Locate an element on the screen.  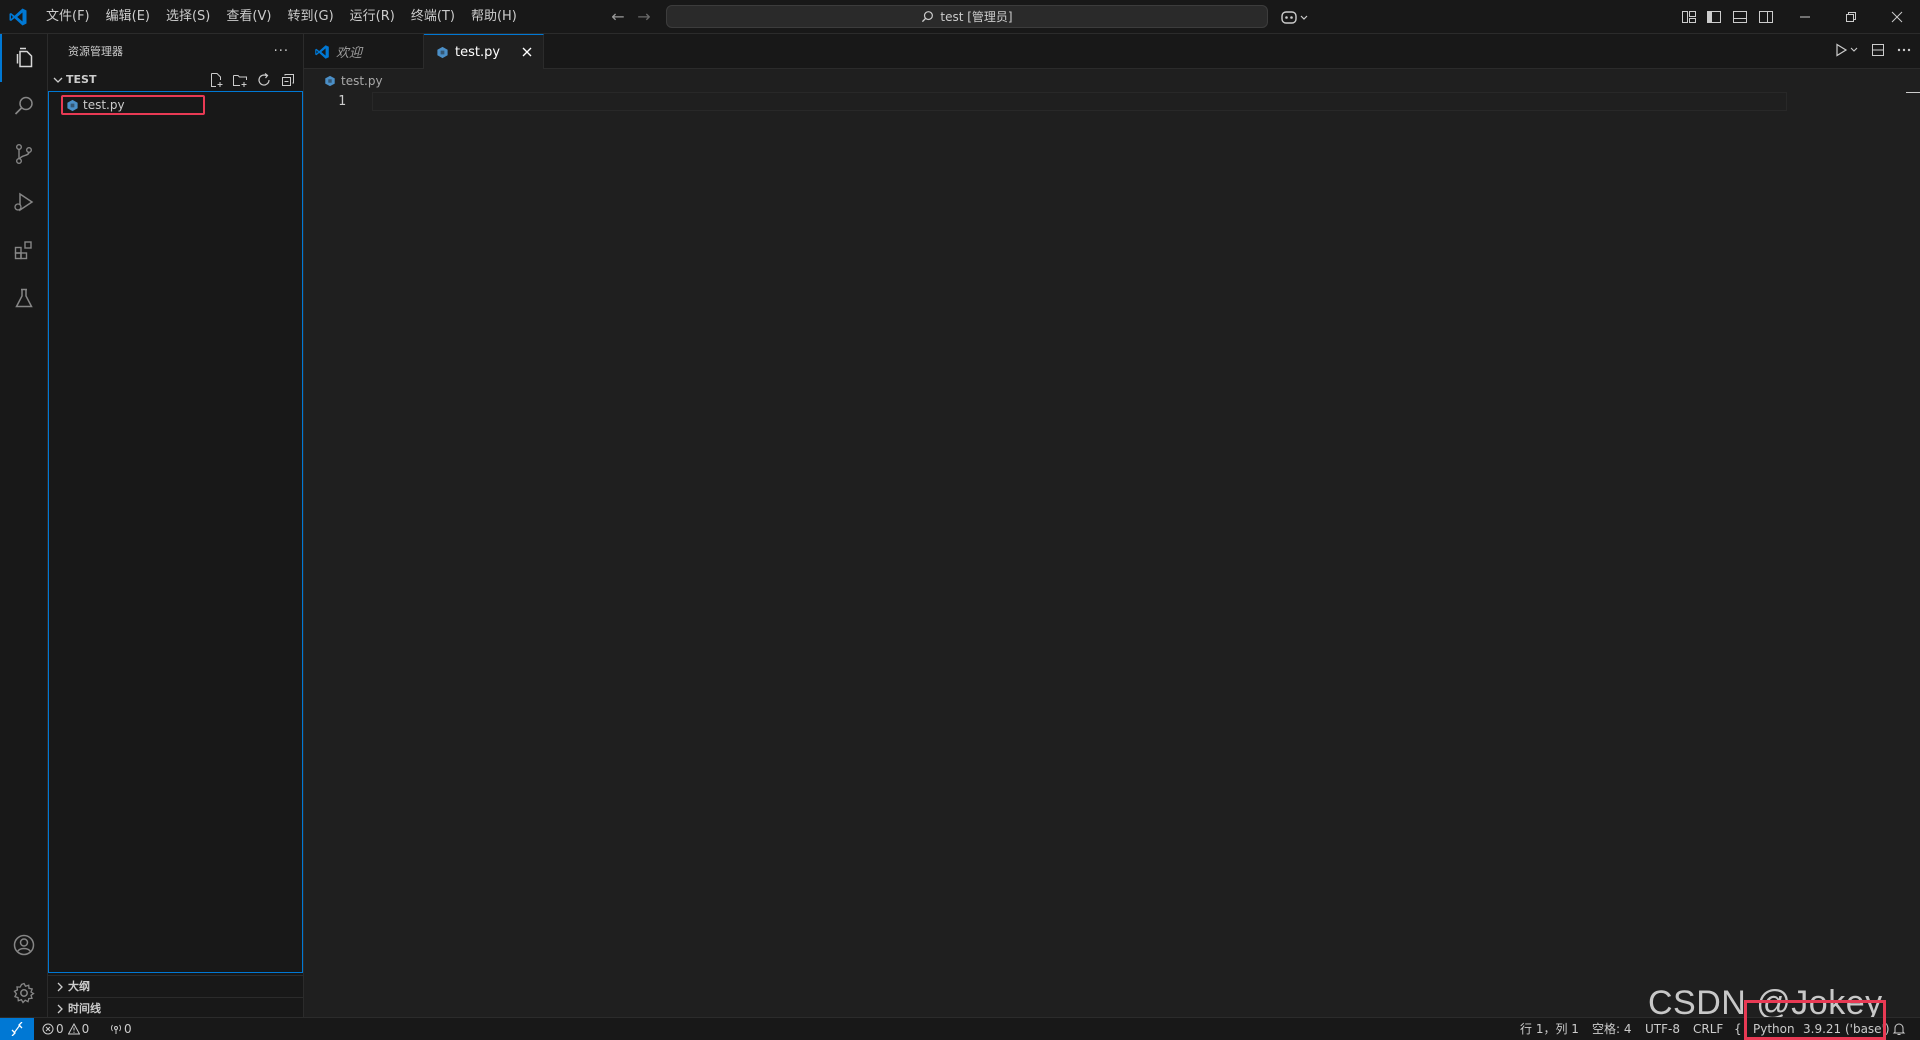
tab-test-py: test.py is located at coordinates (484, 51).